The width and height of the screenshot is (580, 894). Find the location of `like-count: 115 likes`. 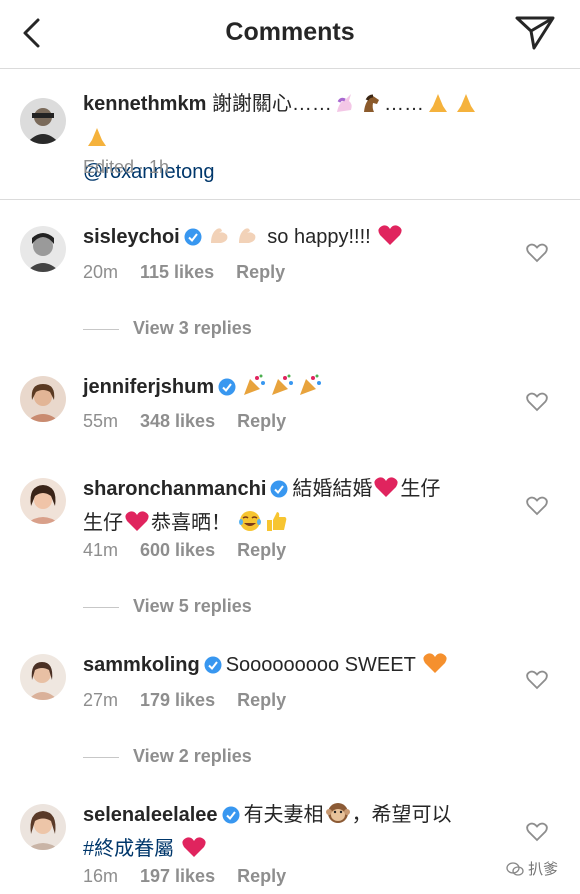

like-count: 115 likes is located at coordinates (177, 272).